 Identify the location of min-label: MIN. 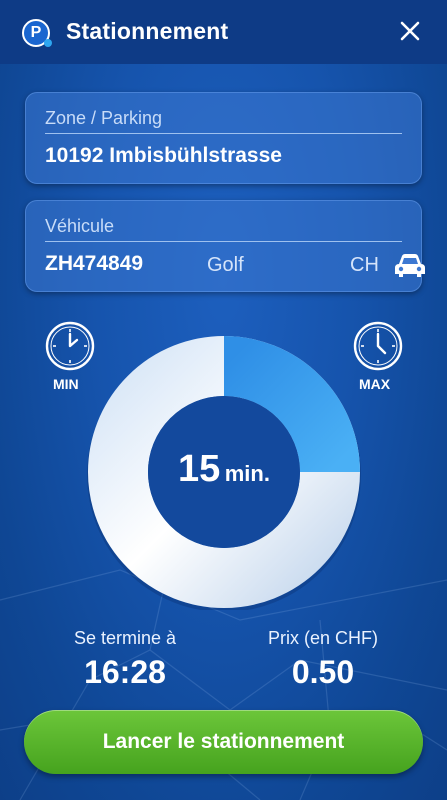
(66, 384).